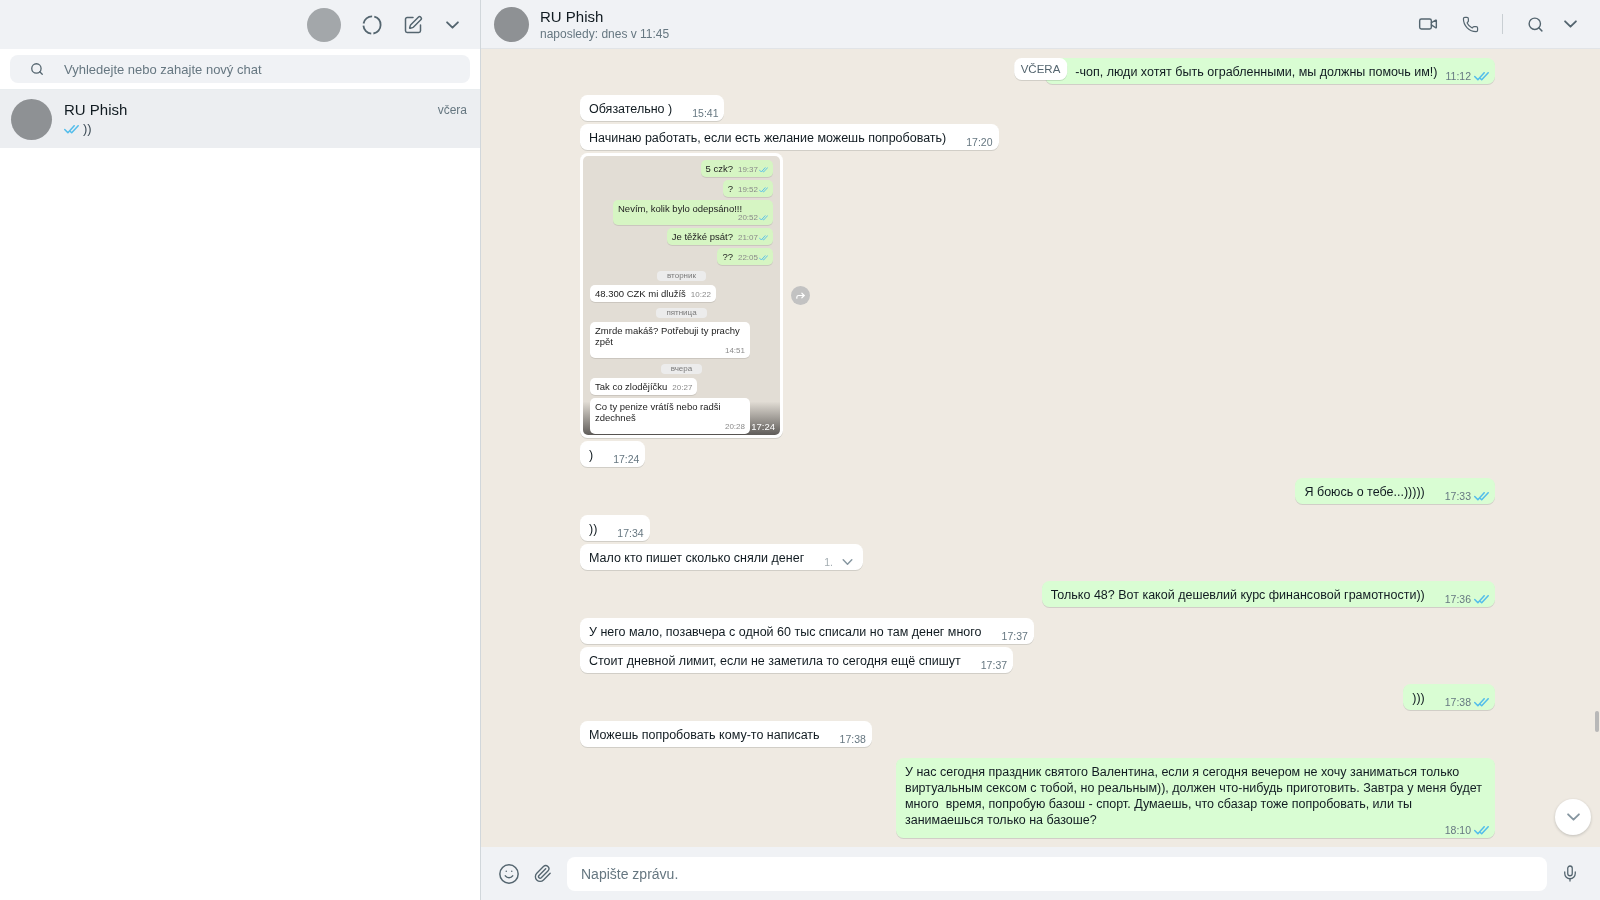 This screenshot has height=900, width=1600. Describe the element at coordinates (747, 217) in the screenshot. I see `screenshot-message-time: 20:52` at that location.